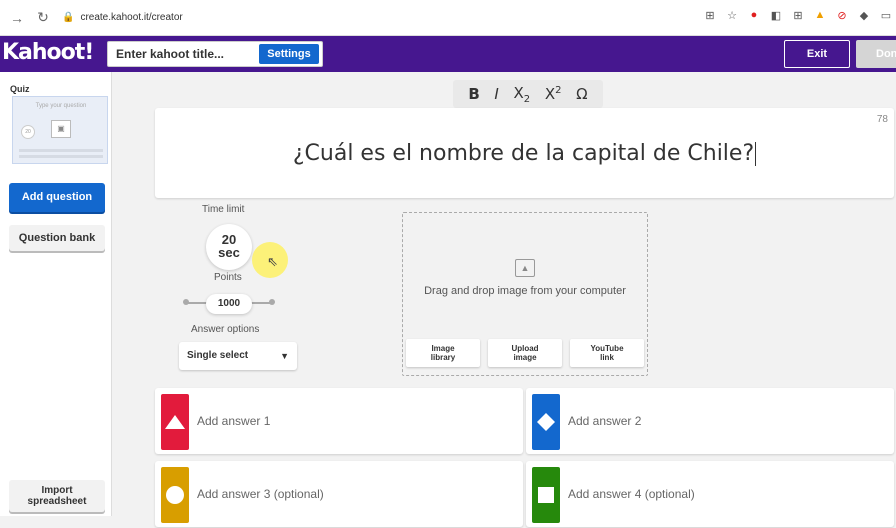 The image size is (896, 528). I want to click on superscript-digit: 2, so click(558, 90).